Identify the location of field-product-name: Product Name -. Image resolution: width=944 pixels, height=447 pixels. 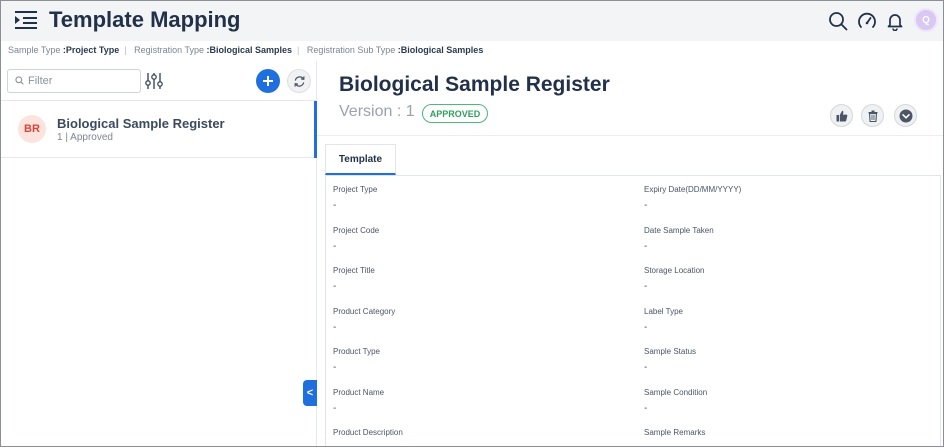
(473, 401).